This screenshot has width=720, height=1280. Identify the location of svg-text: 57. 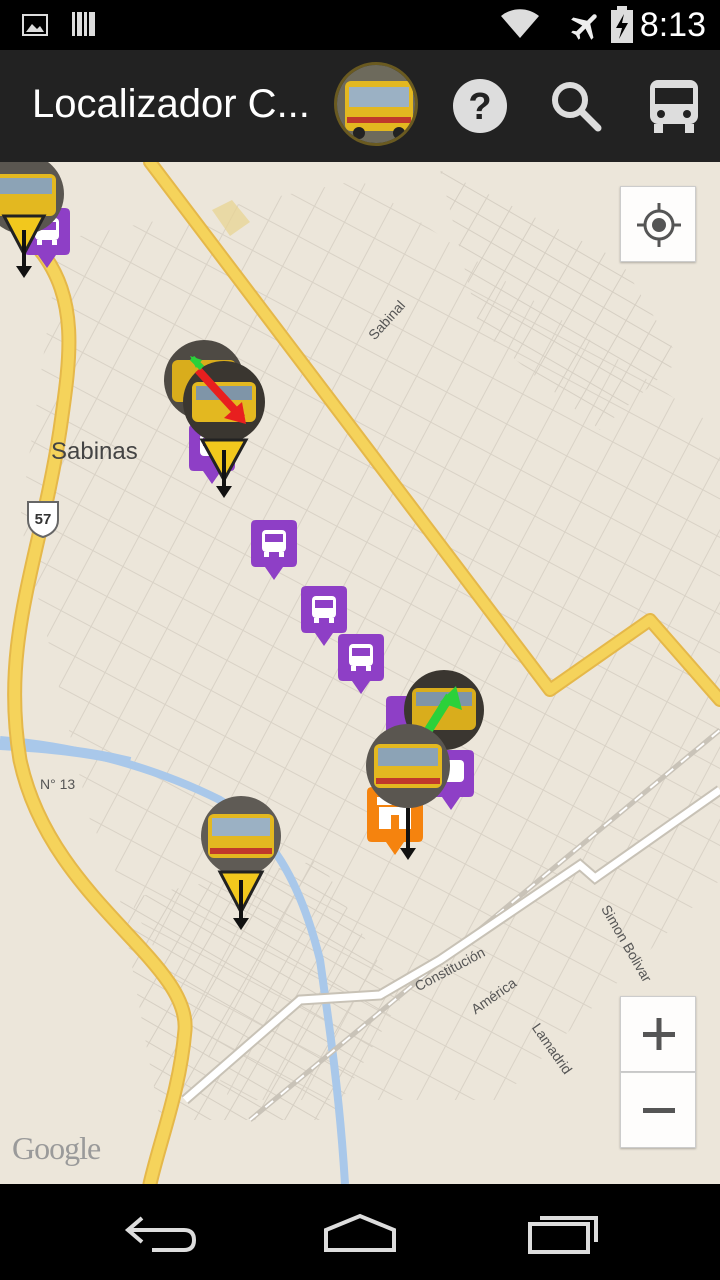
(43, 519).